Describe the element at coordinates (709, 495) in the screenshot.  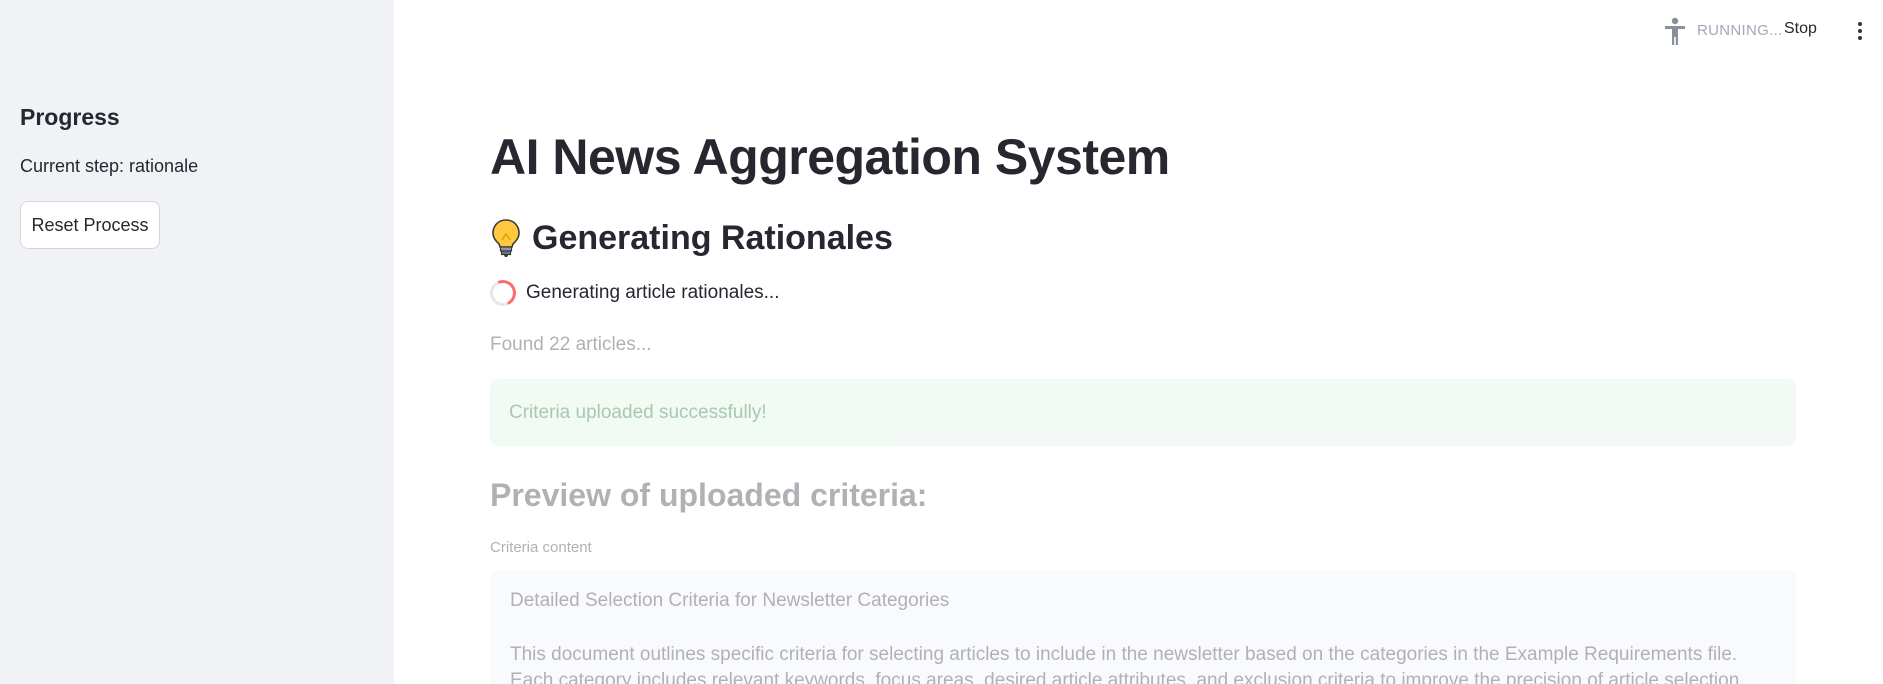
I see `preview-heading: Preview of uploaded criteria:` at that location.